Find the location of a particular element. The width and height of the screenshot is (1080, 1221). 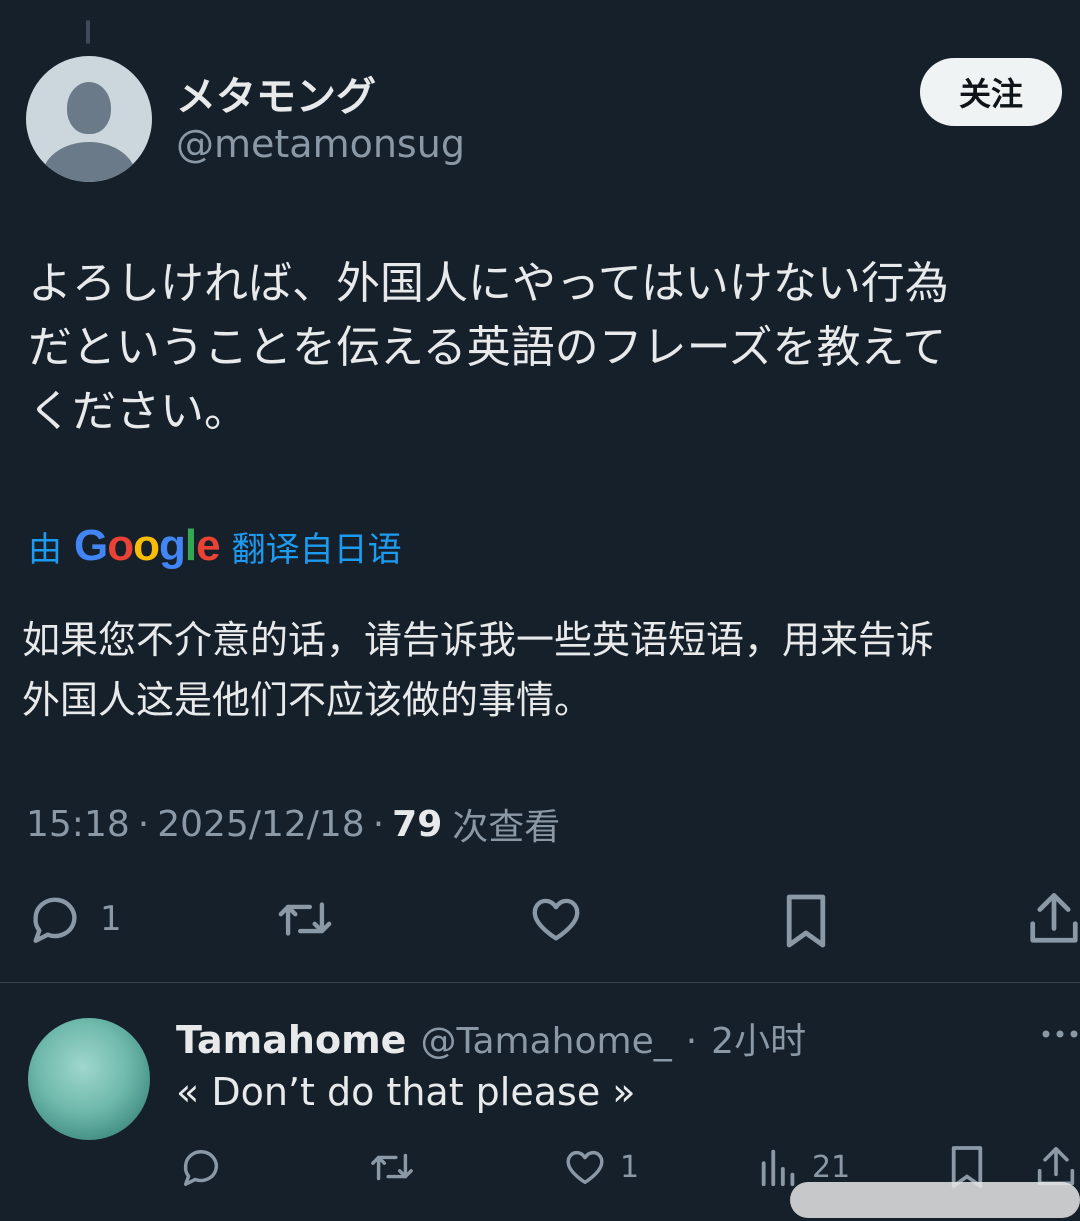

translation-attribution: 由 Google 翻译自日语 is located at coordinates (215, 546).